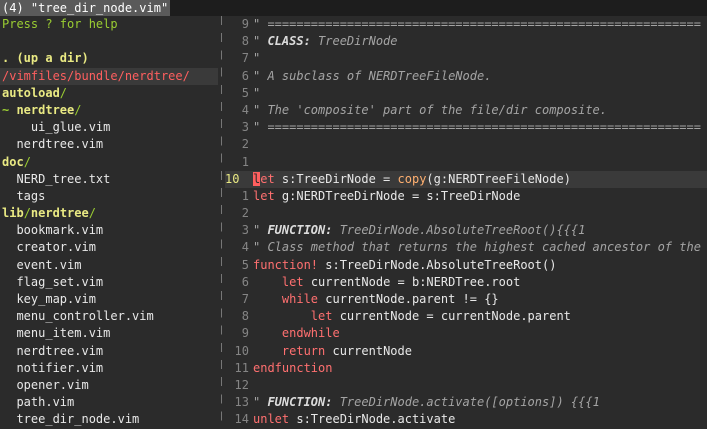  I want to click on line-number: 14, so click(241, 419).